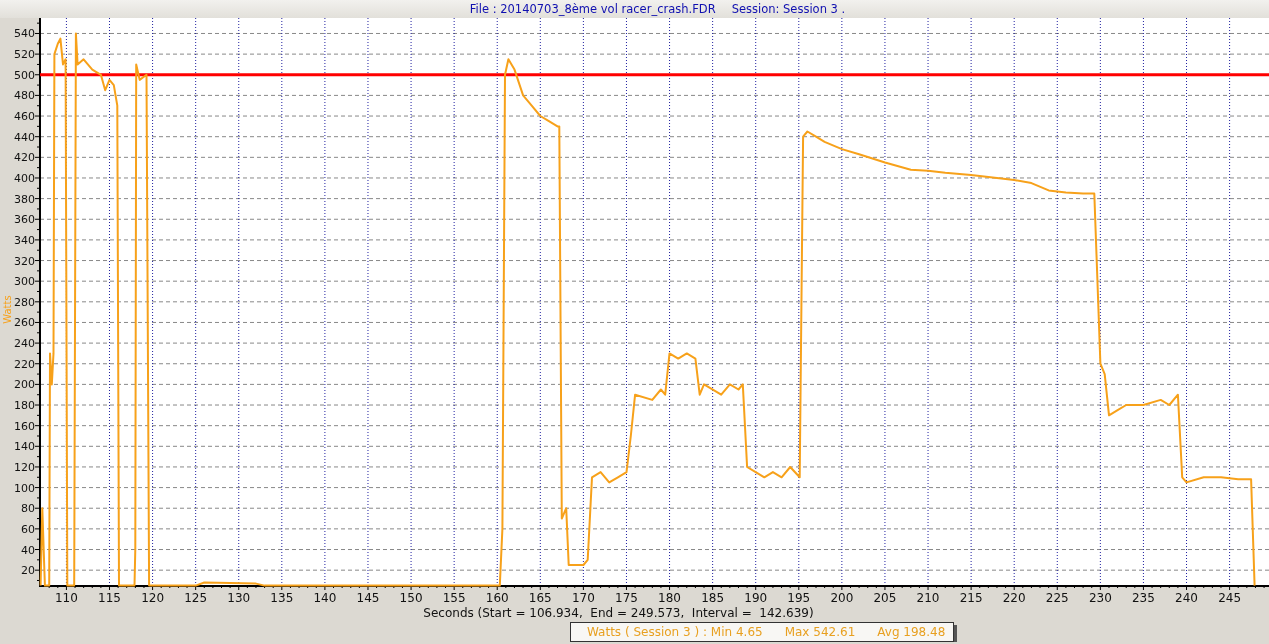  What do you see at coordinates (24, 158) in the screenshot?
I see `y-tick-label: 420` at bounding box center [24, 158].